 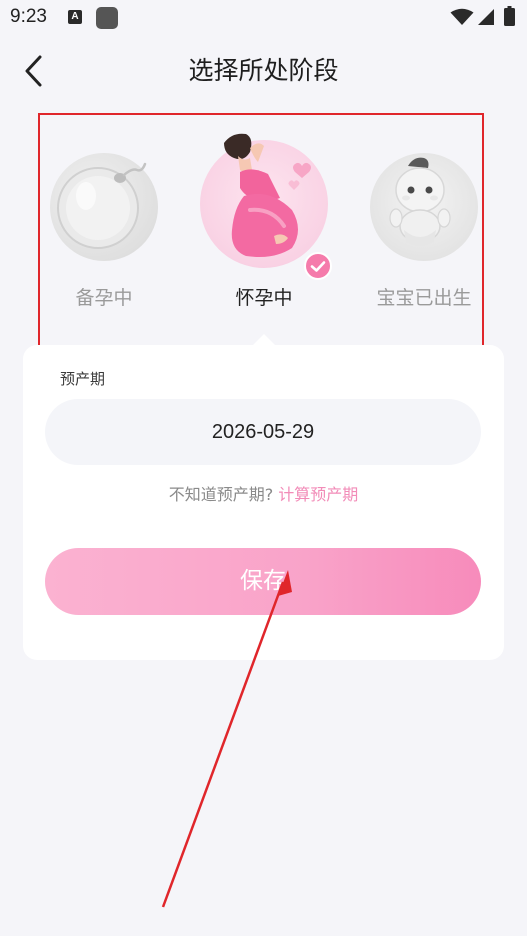 I want to click on chevron-left-icon, so click(x=33, y=71).